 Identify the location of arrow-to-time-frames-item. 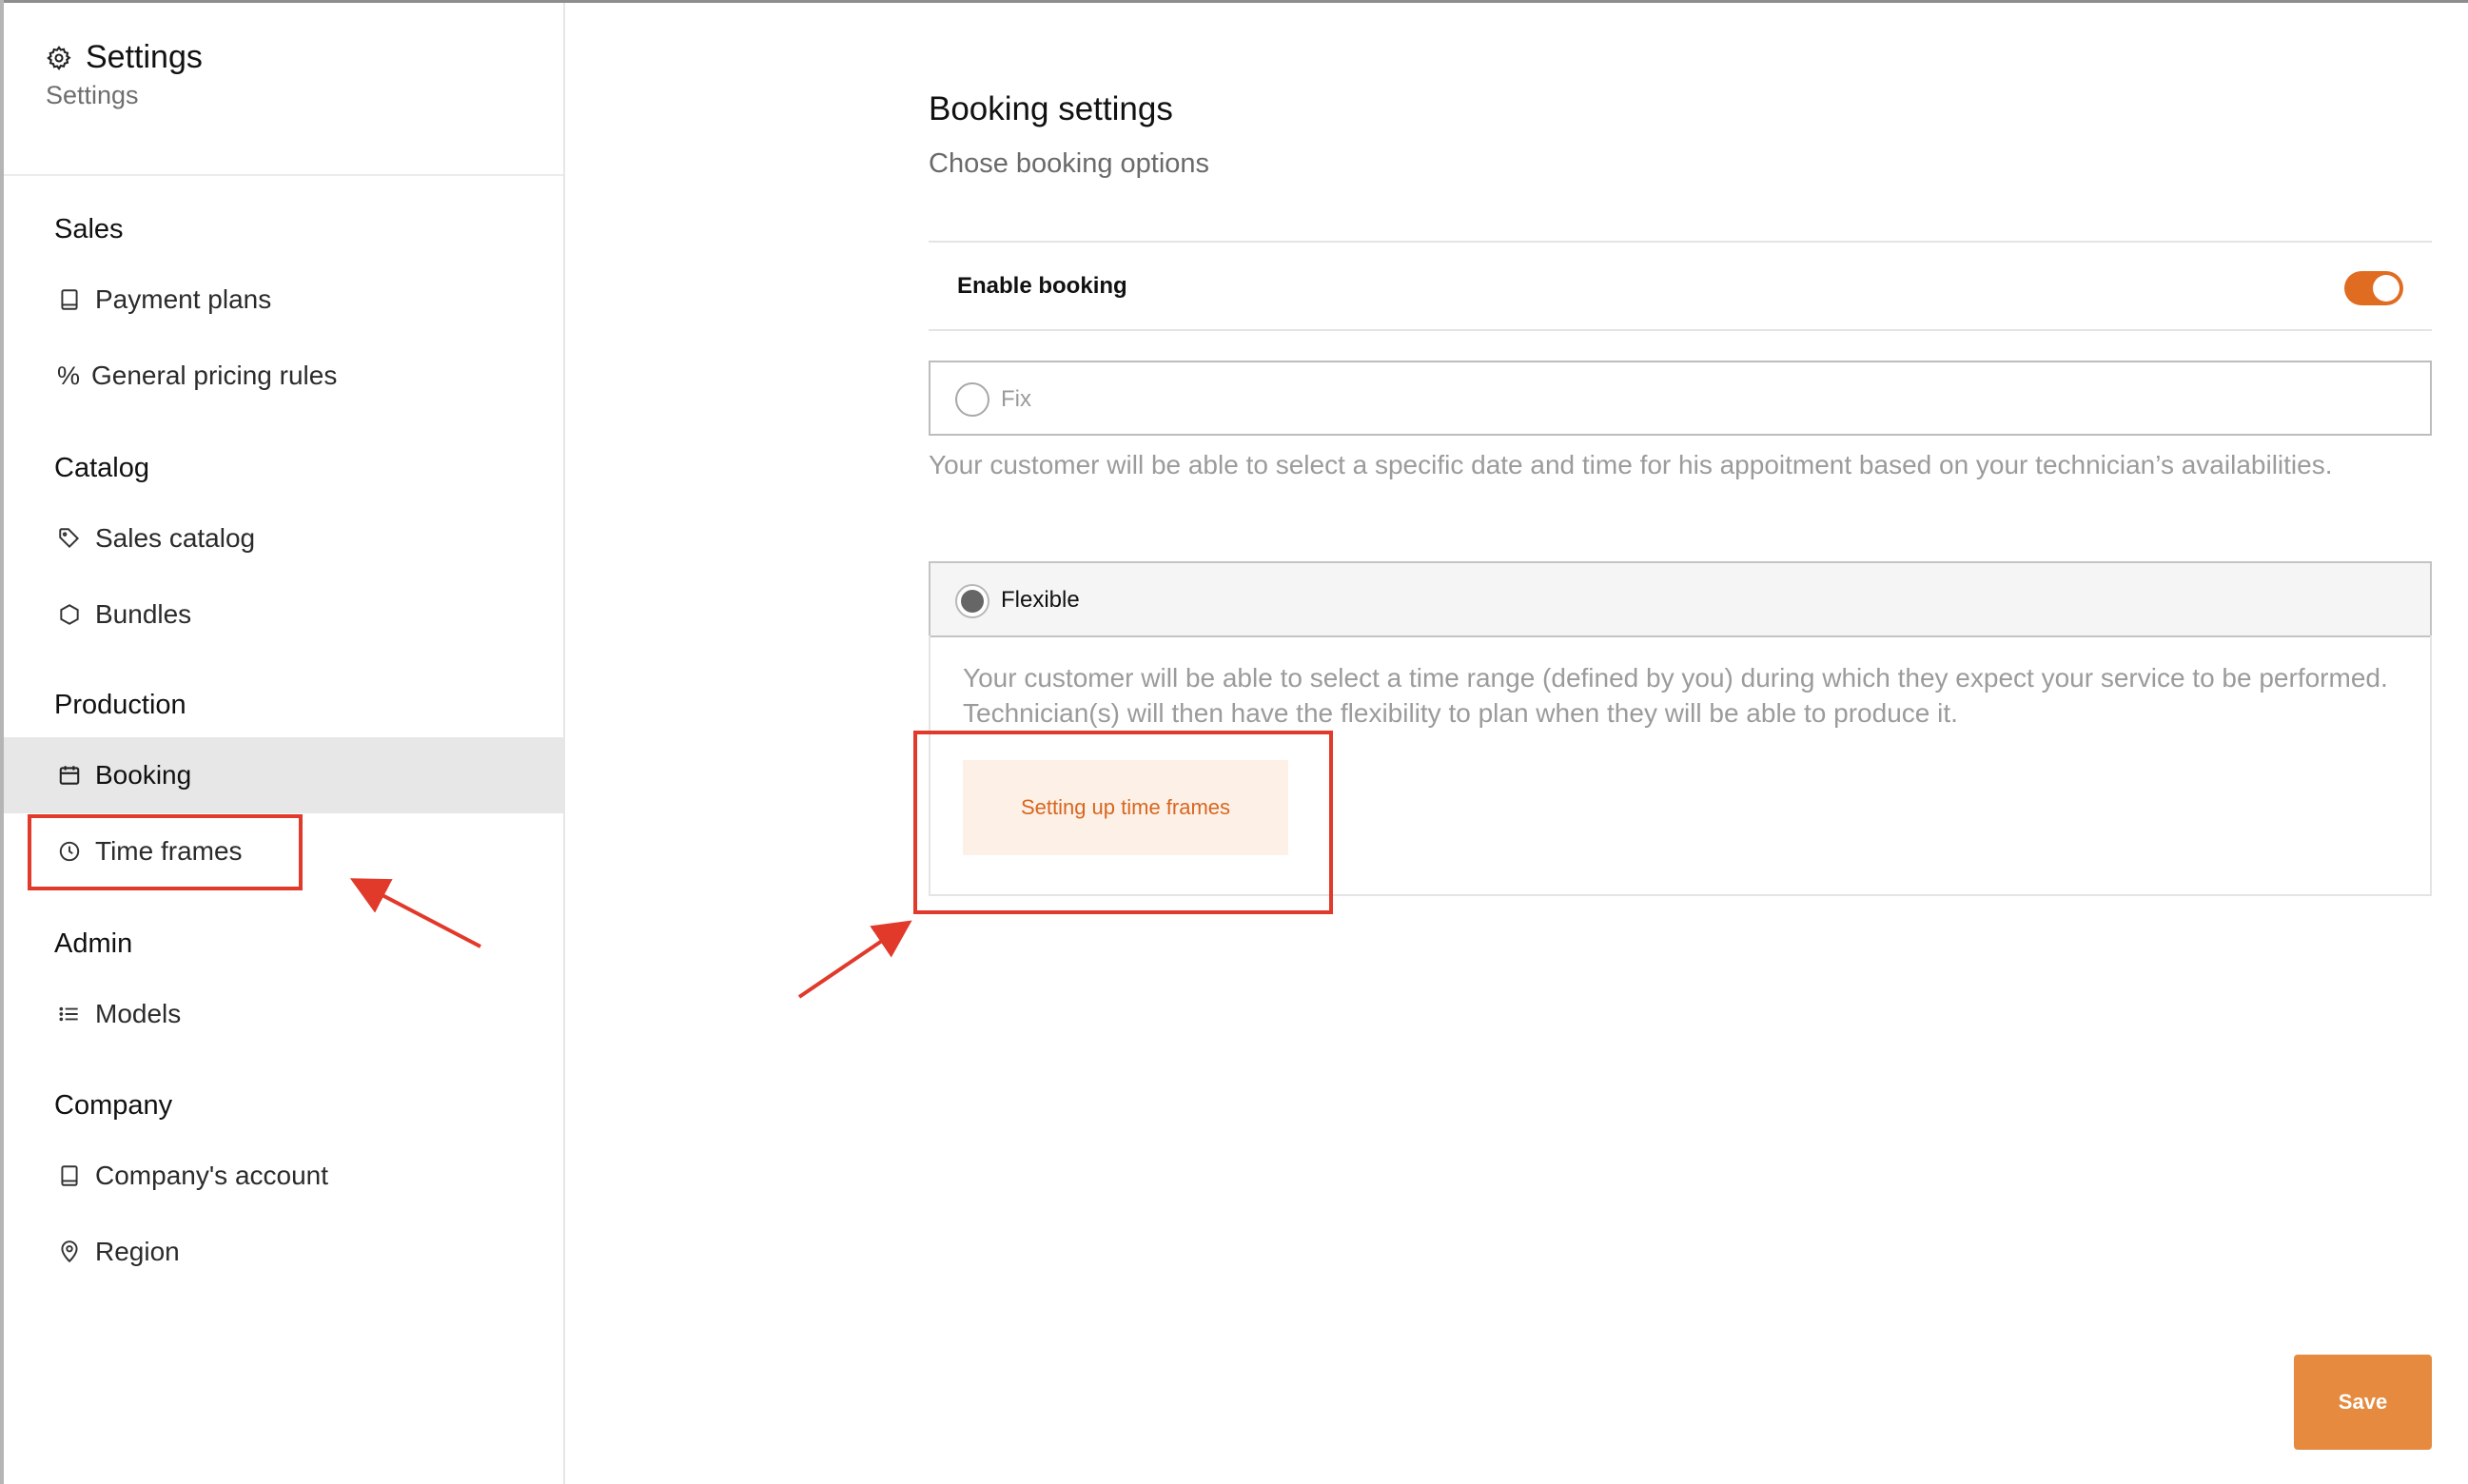
(415, 913).